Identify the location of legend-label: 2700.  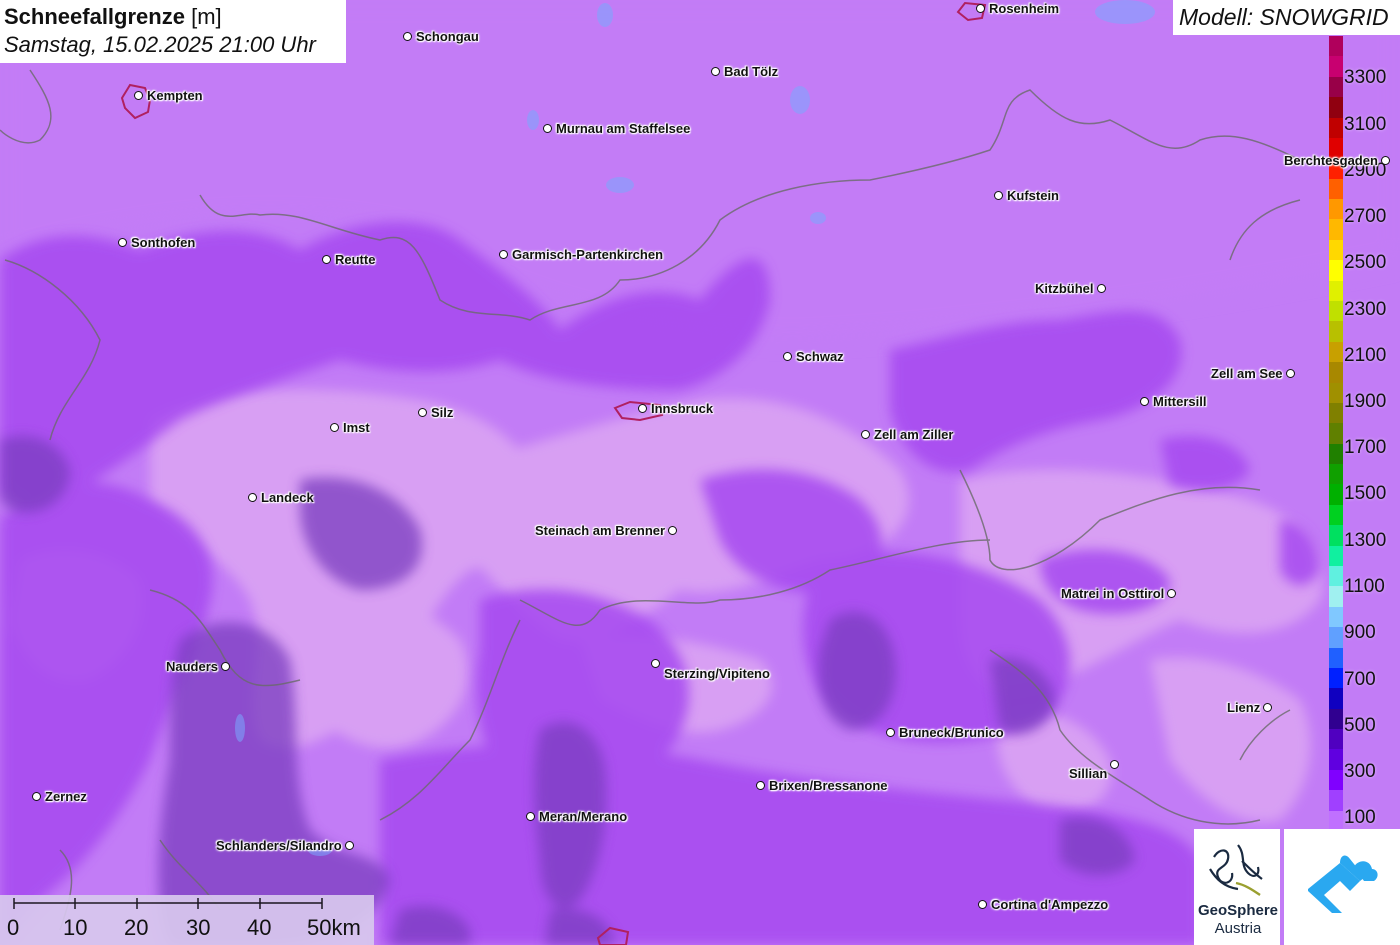
(1365, 216).